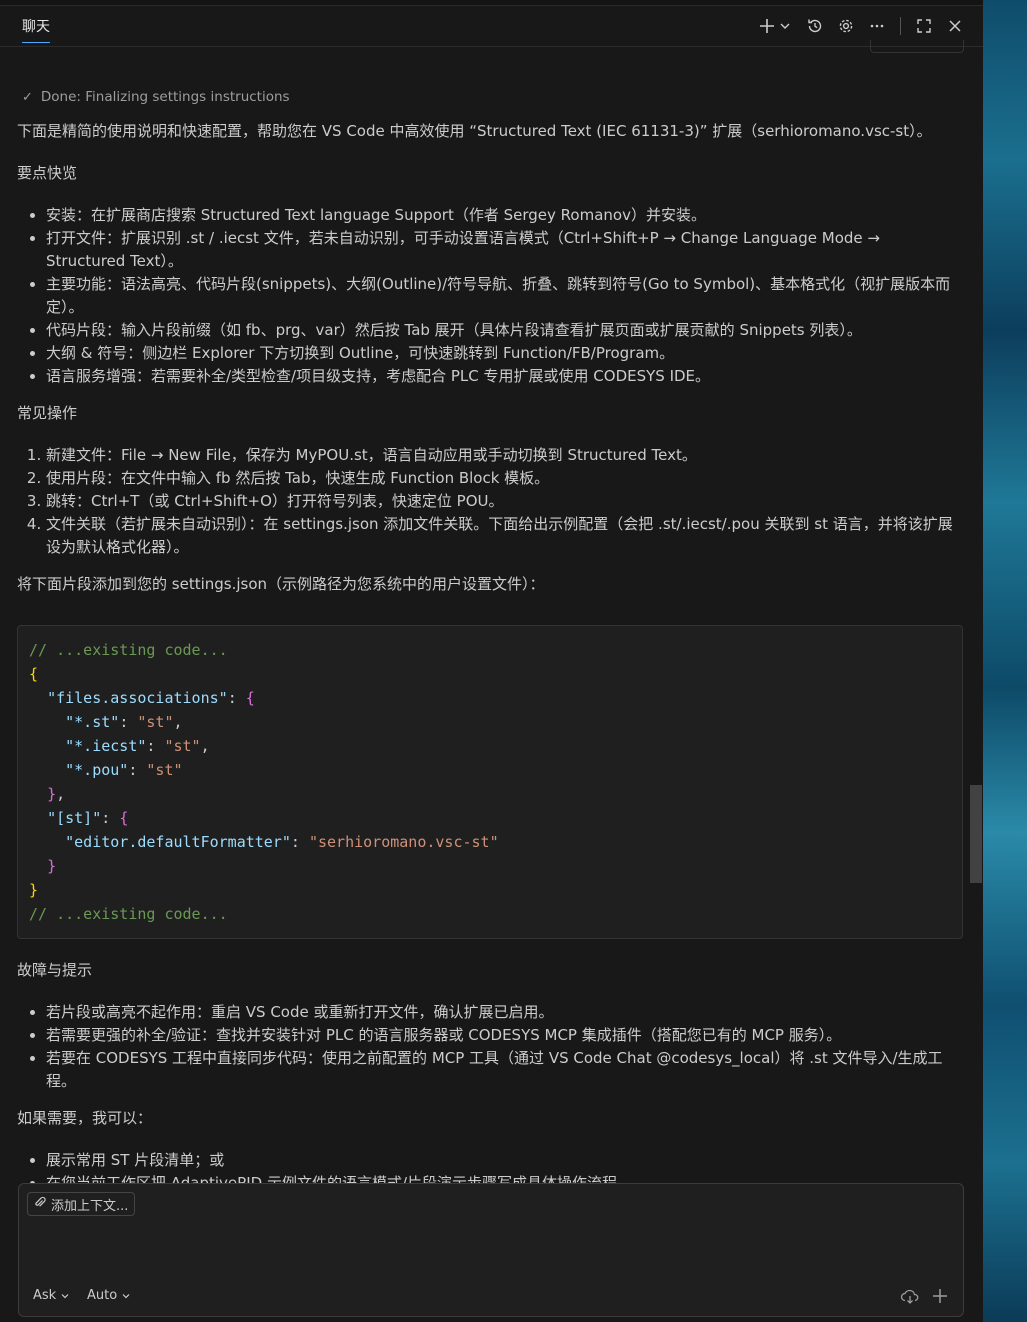 The height and width of the screenshot is (1322, 1027). Describe the element at coordinates (491, 1250) in the screenshot. I see `chat-input-box: 添加上下文... Ask Auto` at that location.